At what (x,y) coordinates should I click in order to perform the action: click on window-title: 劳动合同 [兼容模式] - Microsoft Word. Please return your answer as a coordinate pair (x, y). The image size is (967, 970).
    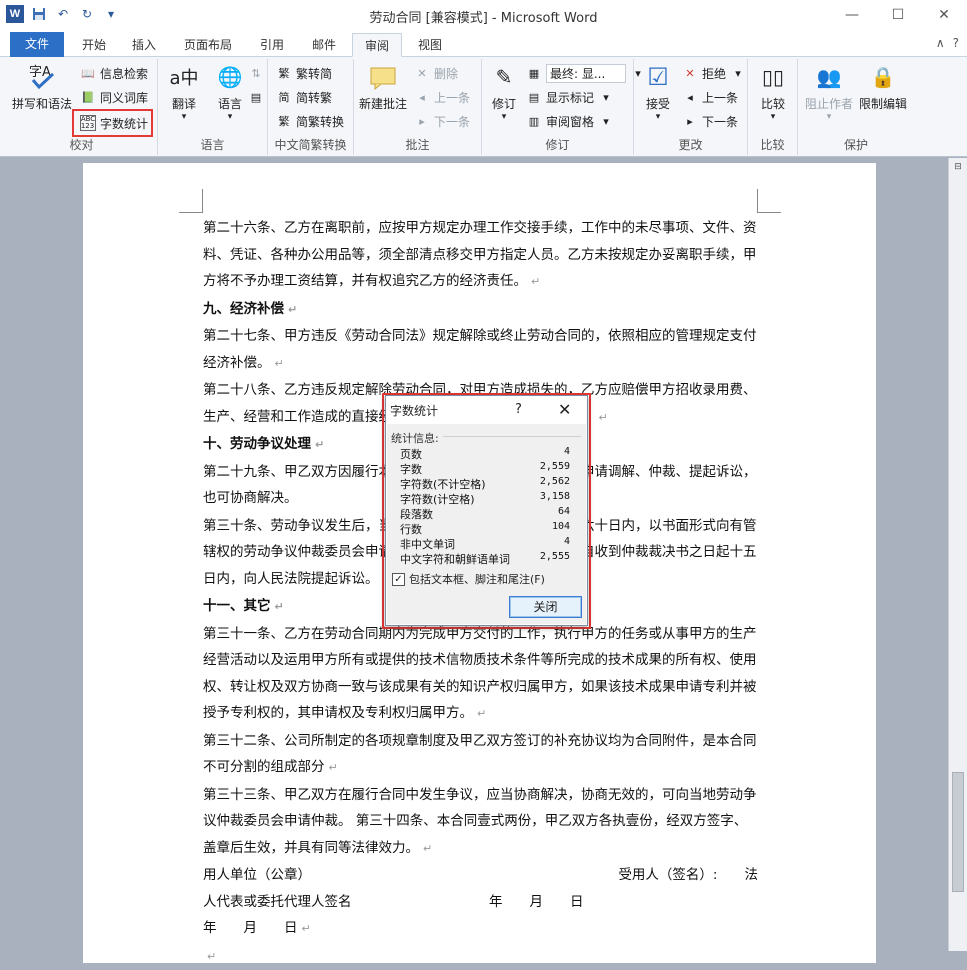
    Looking at the image, I should click on (483, 16).